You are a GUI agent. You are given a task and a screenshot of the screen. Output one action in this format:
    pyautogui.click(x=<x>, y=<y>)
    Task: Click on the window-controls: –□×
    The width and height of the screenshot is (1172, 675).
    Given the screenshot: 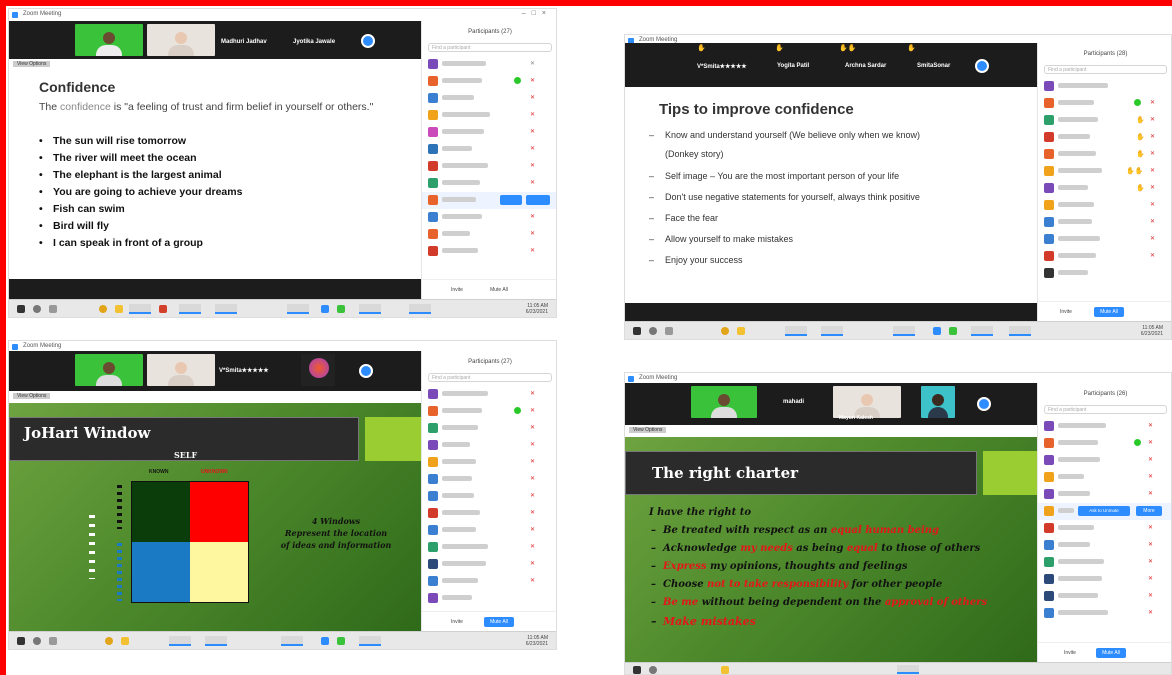 What is the action you would take?
    pyautogui.click(x=537, y=13)
    